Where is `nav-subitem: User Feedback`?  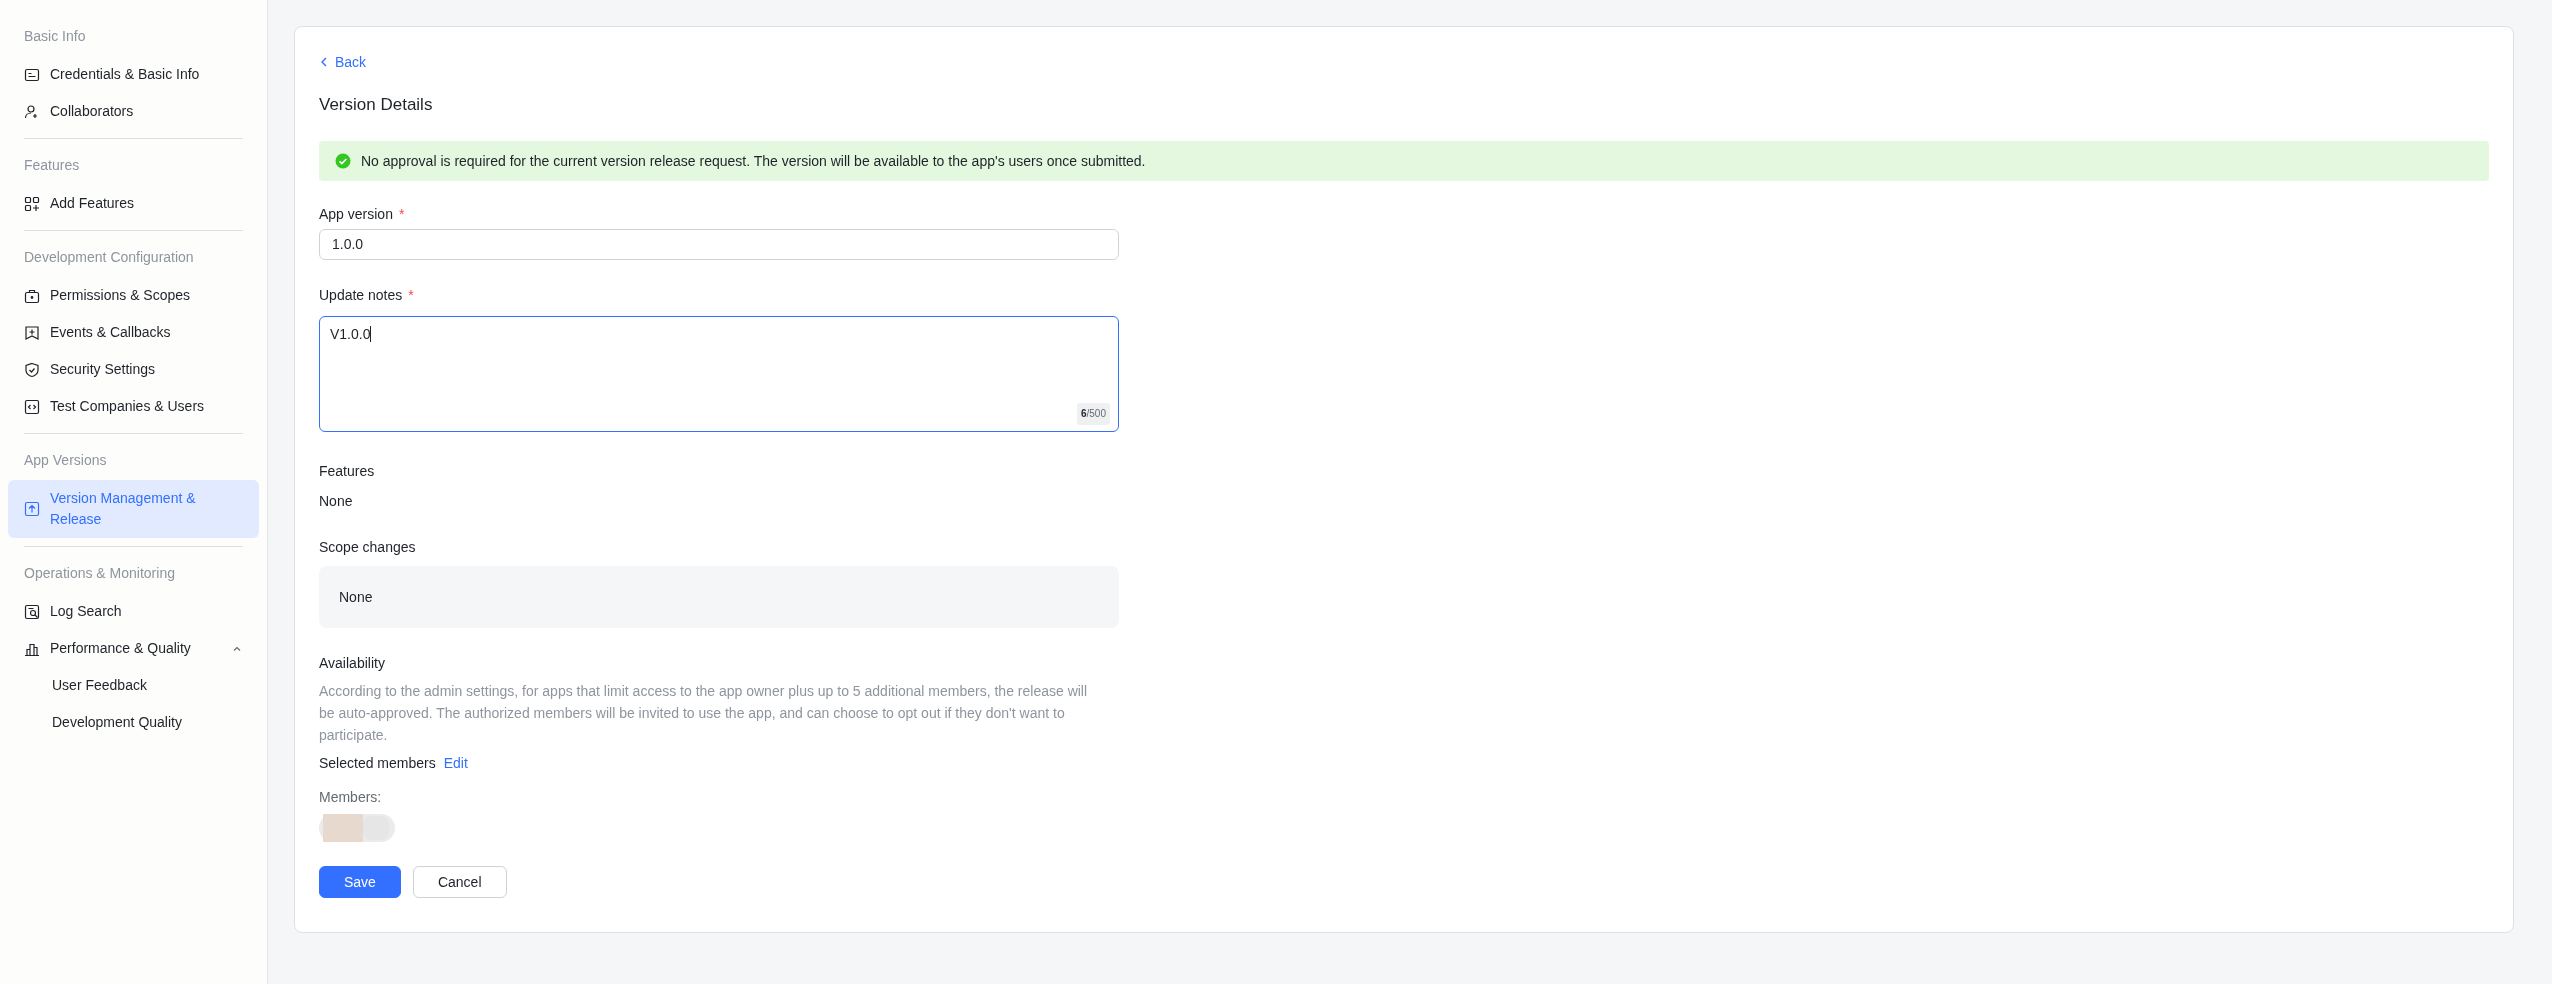
nav-subitem: User Feedback is located at coordinates (133, 685).